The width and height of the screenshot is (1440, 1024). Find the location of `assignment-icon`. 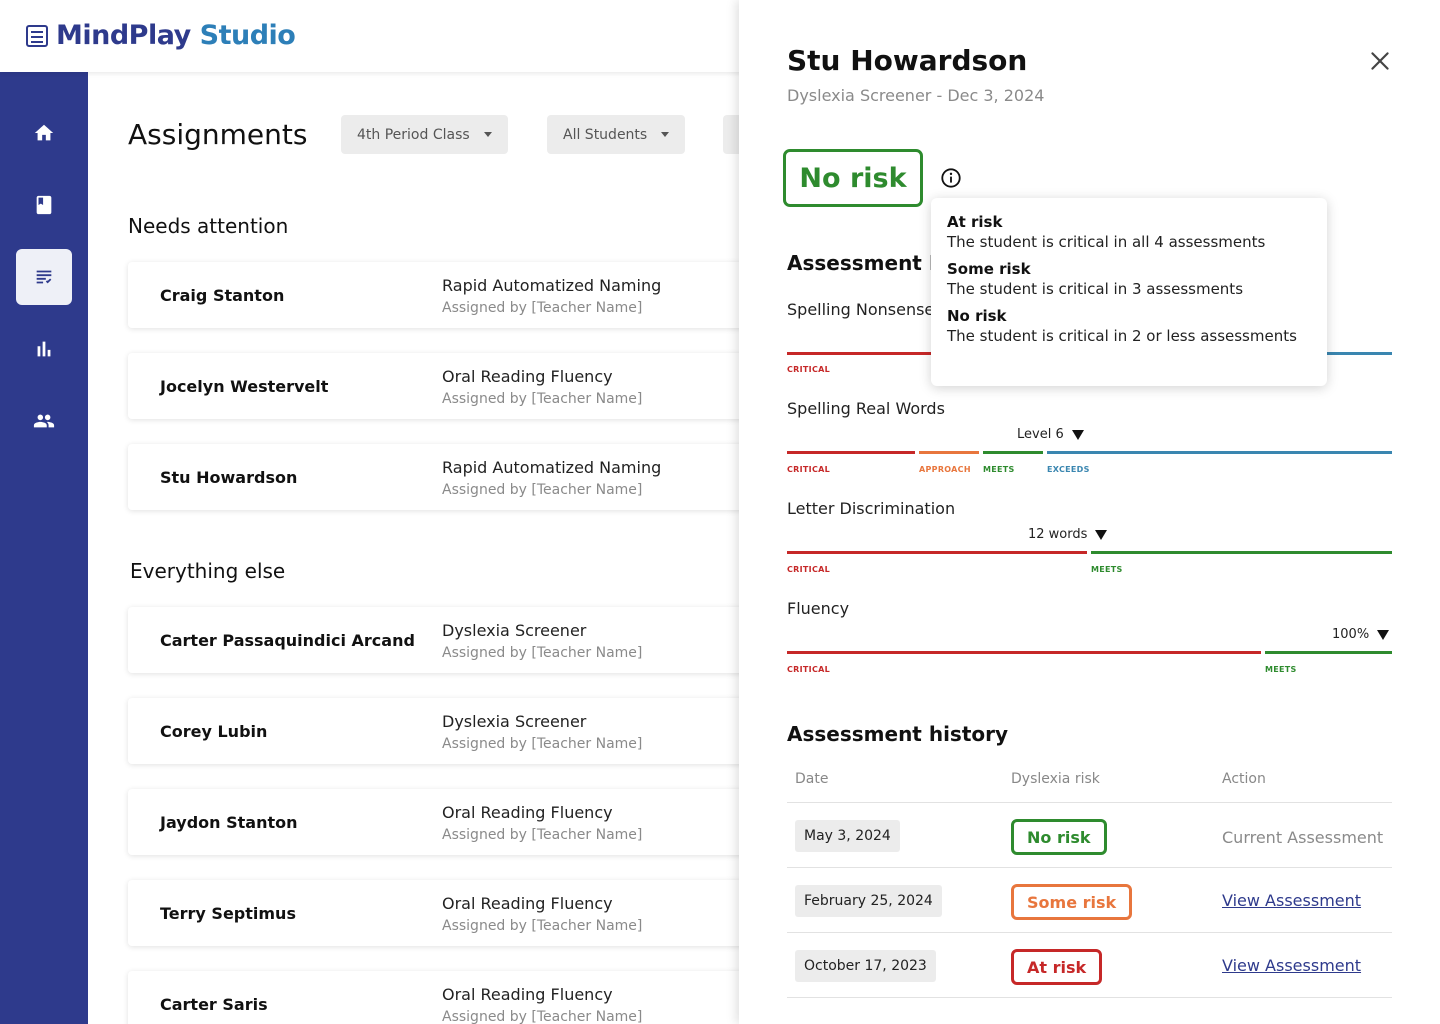

assignment-icon is located at coordinates (44, 277).